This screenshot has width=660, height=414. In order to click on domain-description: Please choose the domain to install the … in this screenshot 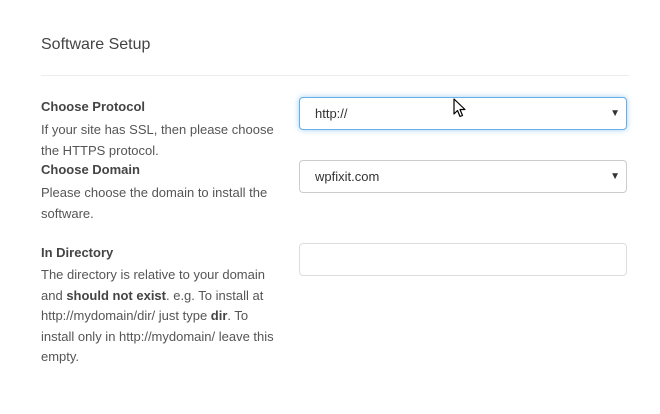, I will do `click(154, 203)`.